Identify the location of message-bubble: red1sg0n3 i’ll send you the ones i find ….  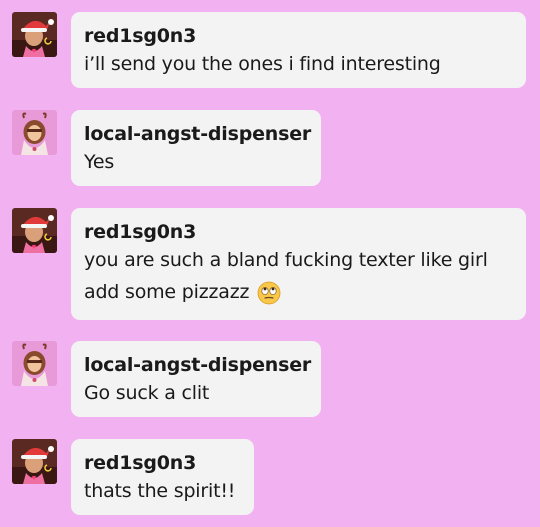
(298, 50).